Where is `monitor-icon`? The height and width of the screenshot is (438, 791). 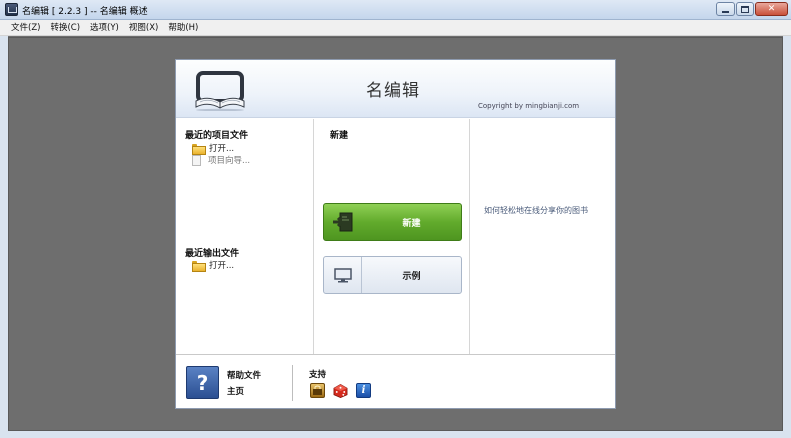
monitor-icon is located at coordinates (342, 274).